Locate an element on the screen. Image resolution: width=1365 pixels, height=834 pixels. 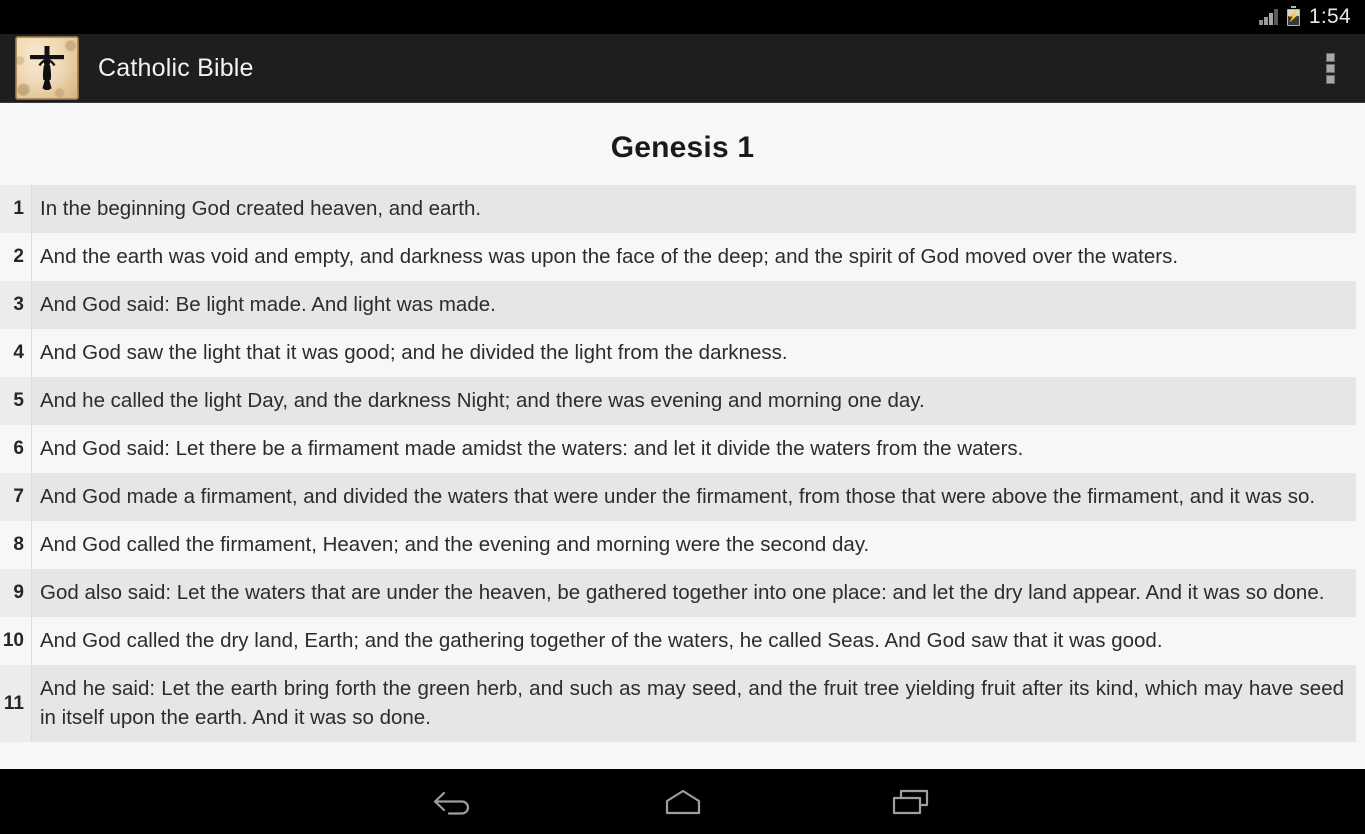
back-button is located at coordinates (455, 802).